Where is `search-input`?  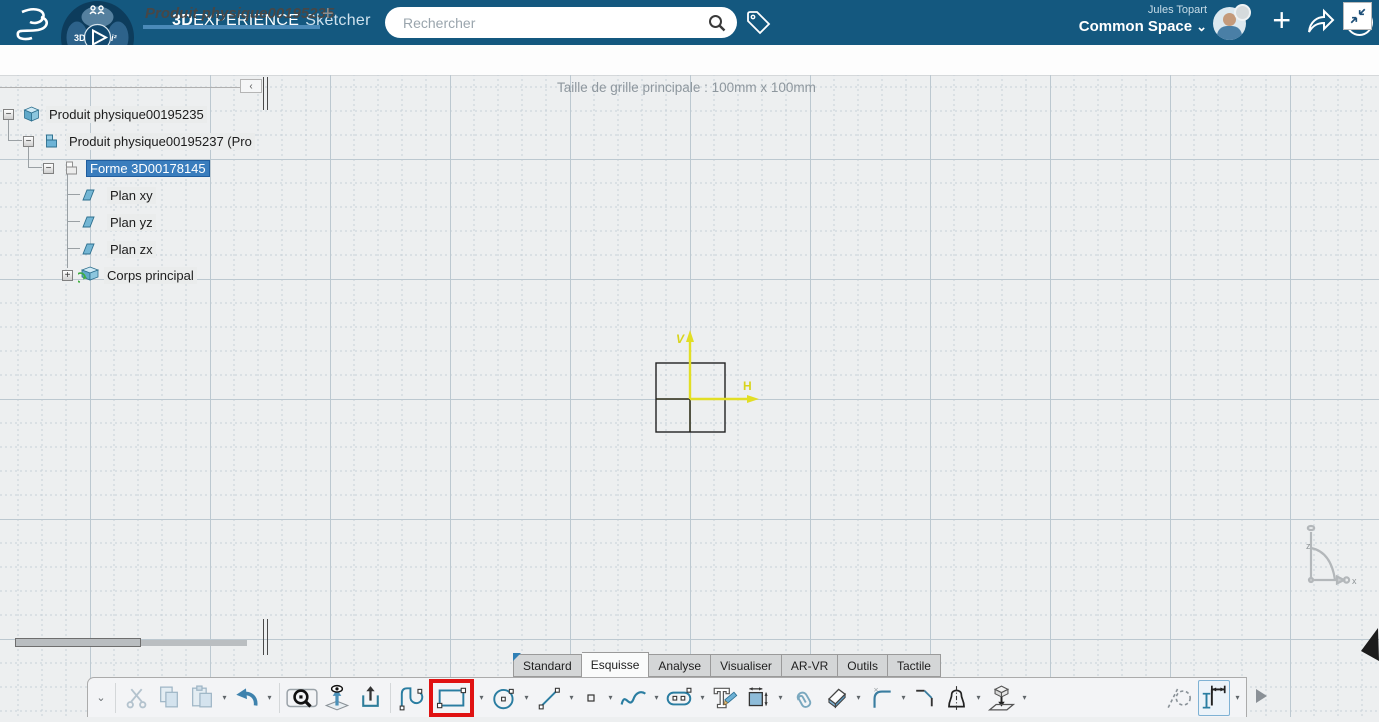 search-input is located at coordinates (554, 22).